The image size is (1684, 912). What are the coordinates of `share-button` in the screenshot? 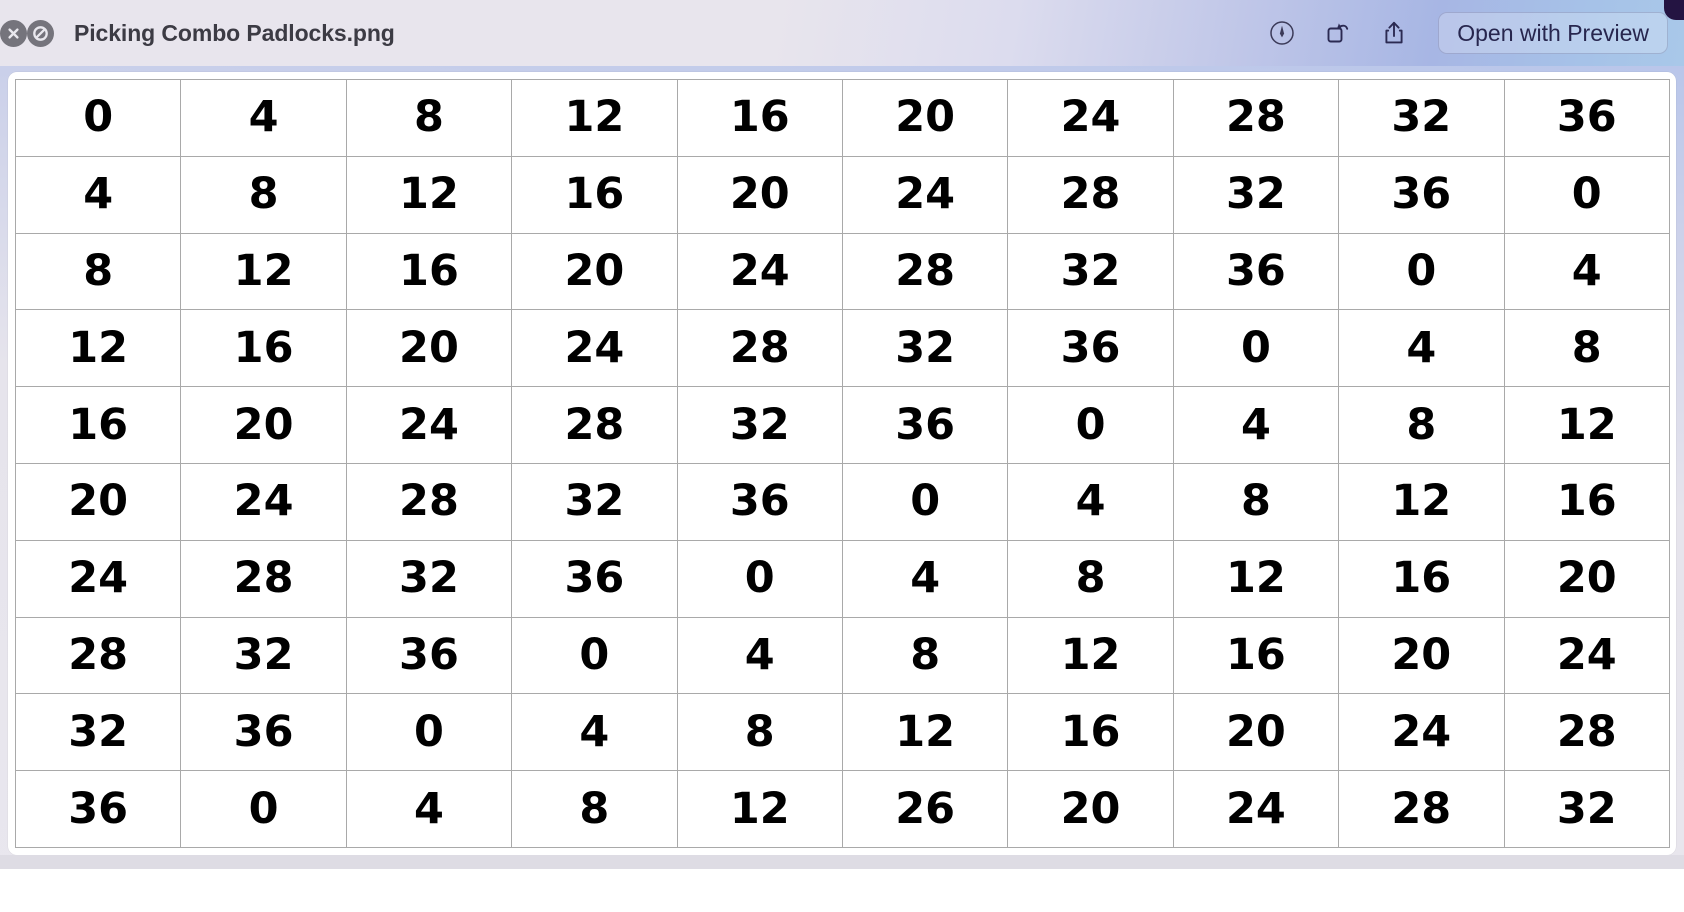 It's located at (1394, 33).